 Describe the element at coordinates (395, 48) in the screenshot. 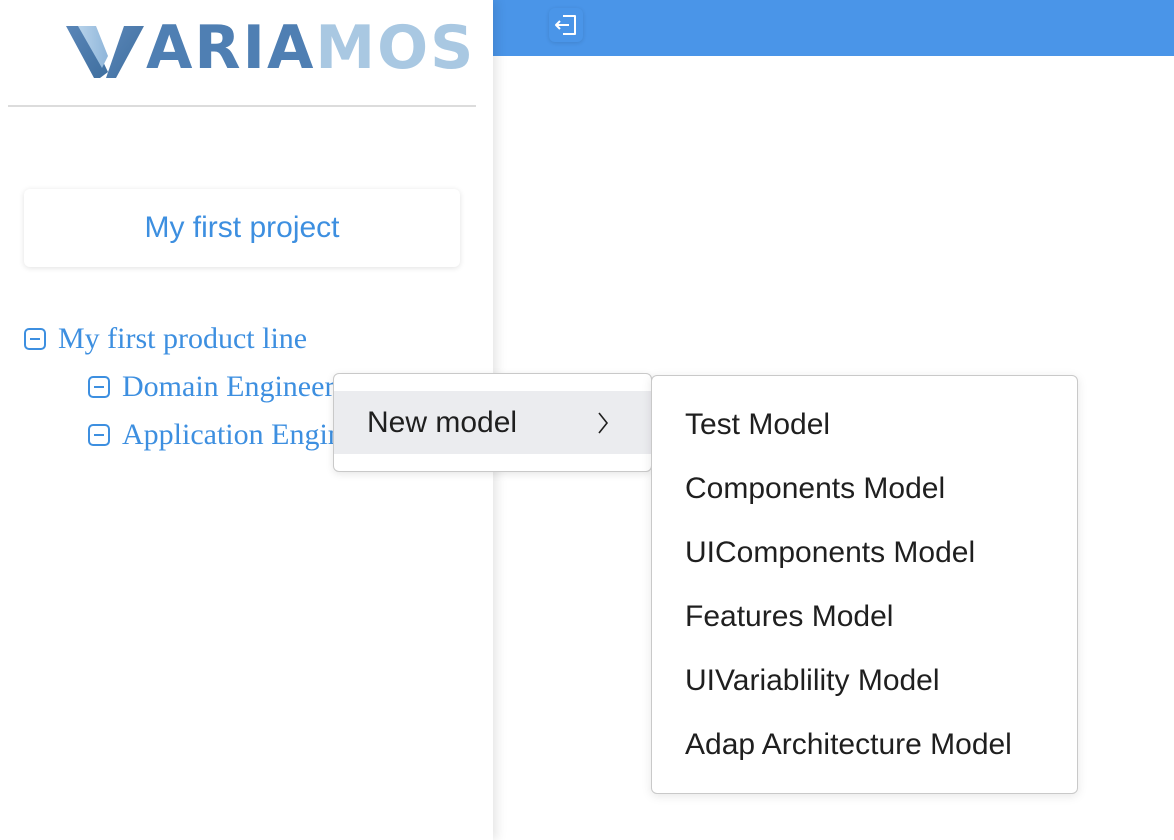

I see `logo-text-light: MOS` at that location.